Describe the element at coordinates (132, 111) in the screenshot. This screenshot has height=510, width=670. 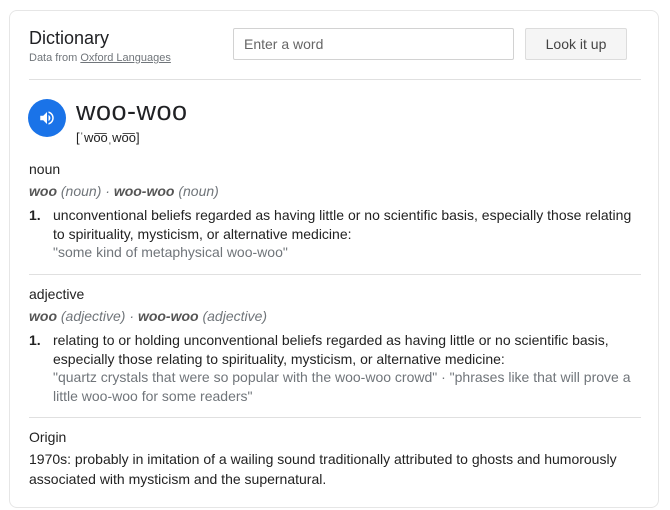
I see `headword: woo-woo` at that location.